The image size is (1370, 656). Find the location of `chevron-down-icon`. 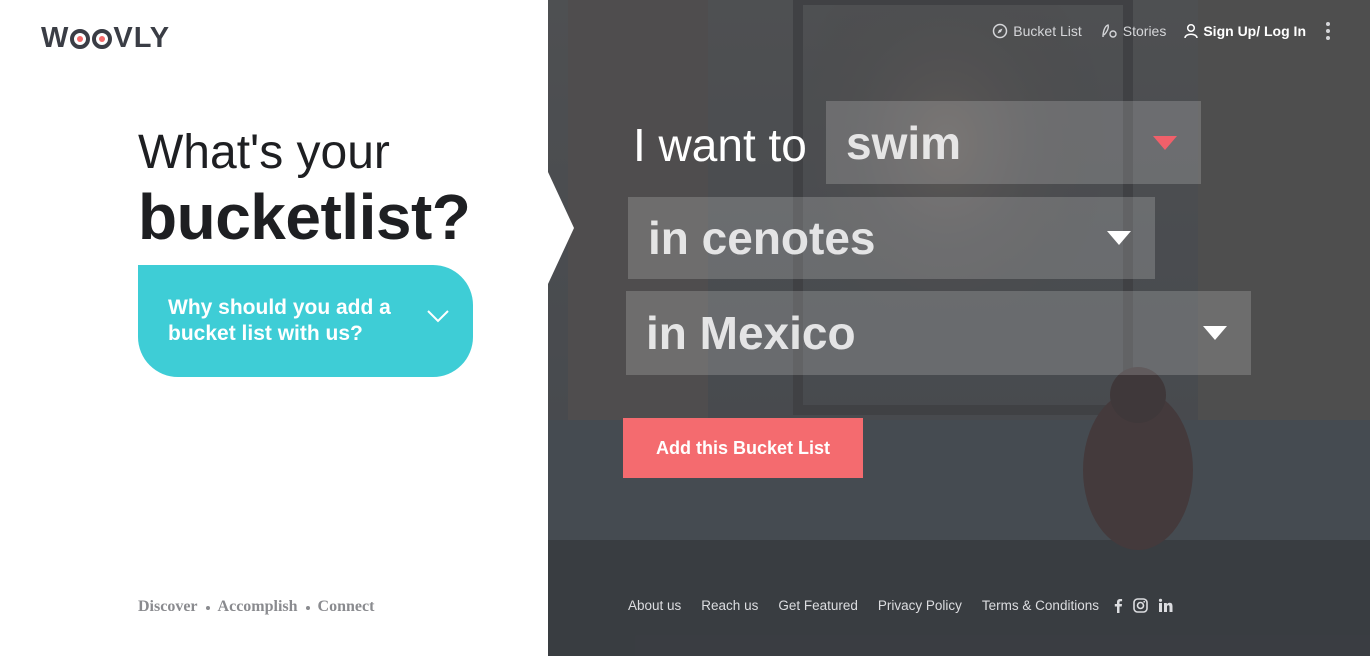

chevron-down-icon is located at coordinates (438, 316).